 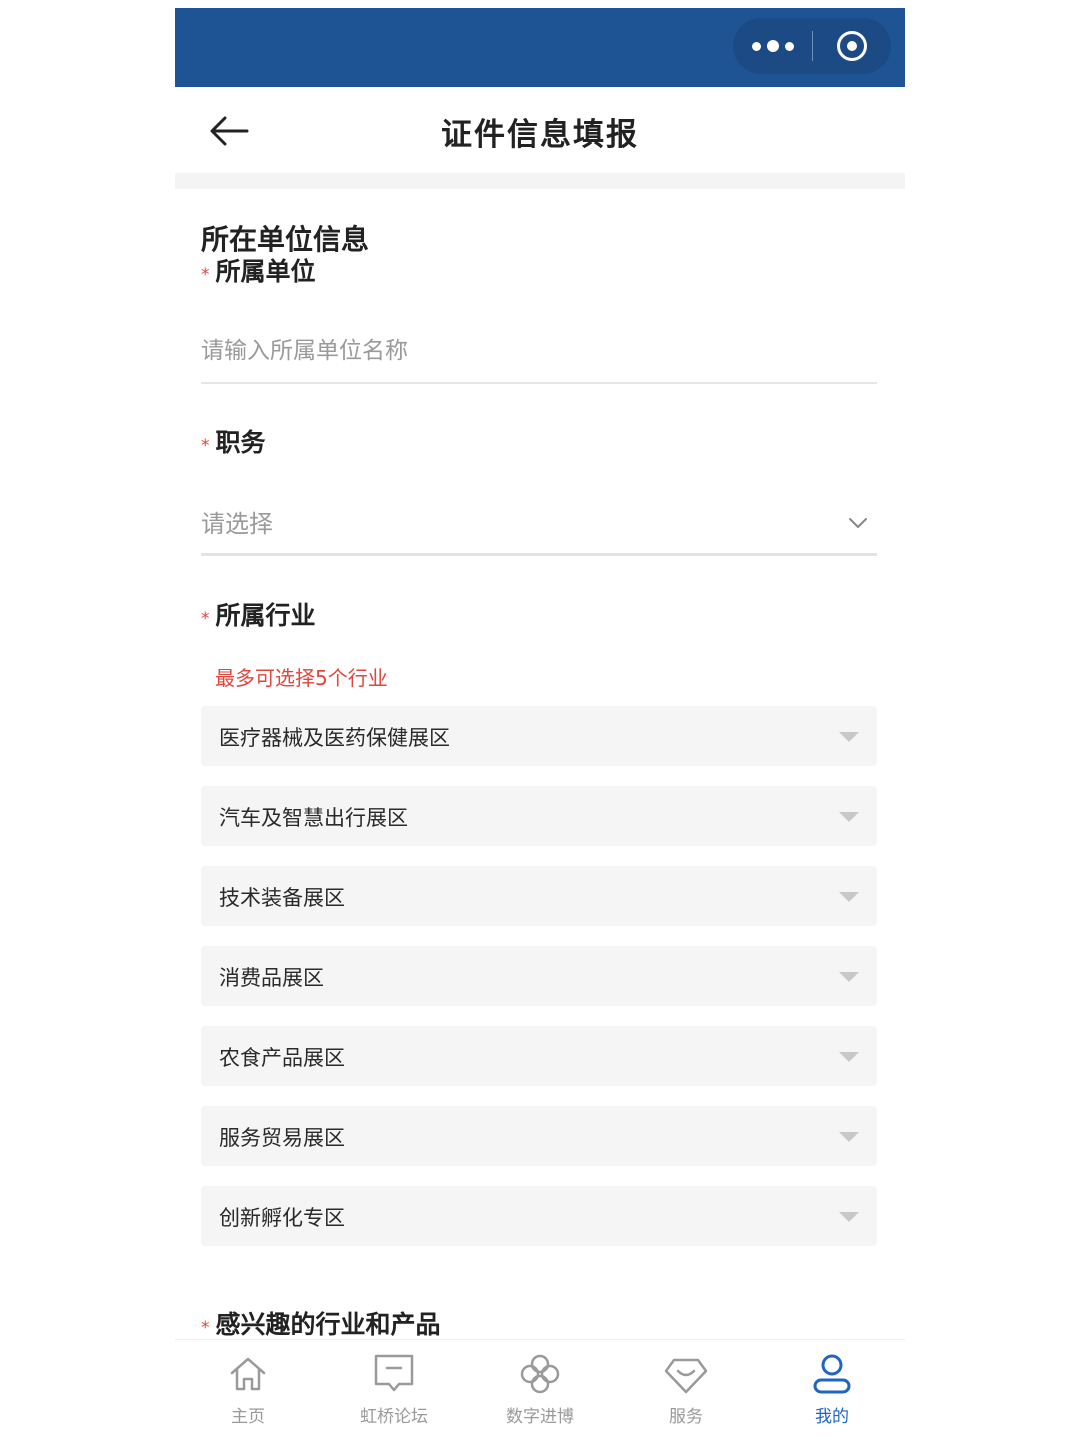 I want to click on tab-label: 虹桥论坛, so click(x=394, y=1417).